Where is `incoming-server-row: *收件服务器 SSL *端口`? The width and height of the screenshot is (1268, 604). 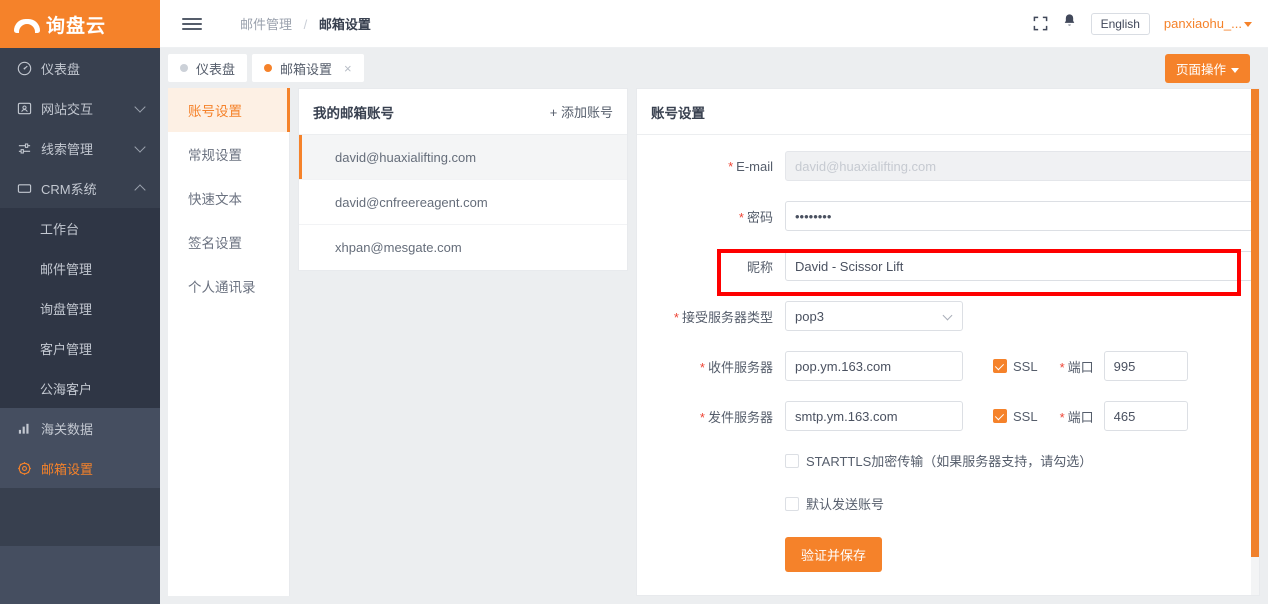
incoming-server-row: *收件服务器 SSL *端口 is located at coordinates (948, 366).